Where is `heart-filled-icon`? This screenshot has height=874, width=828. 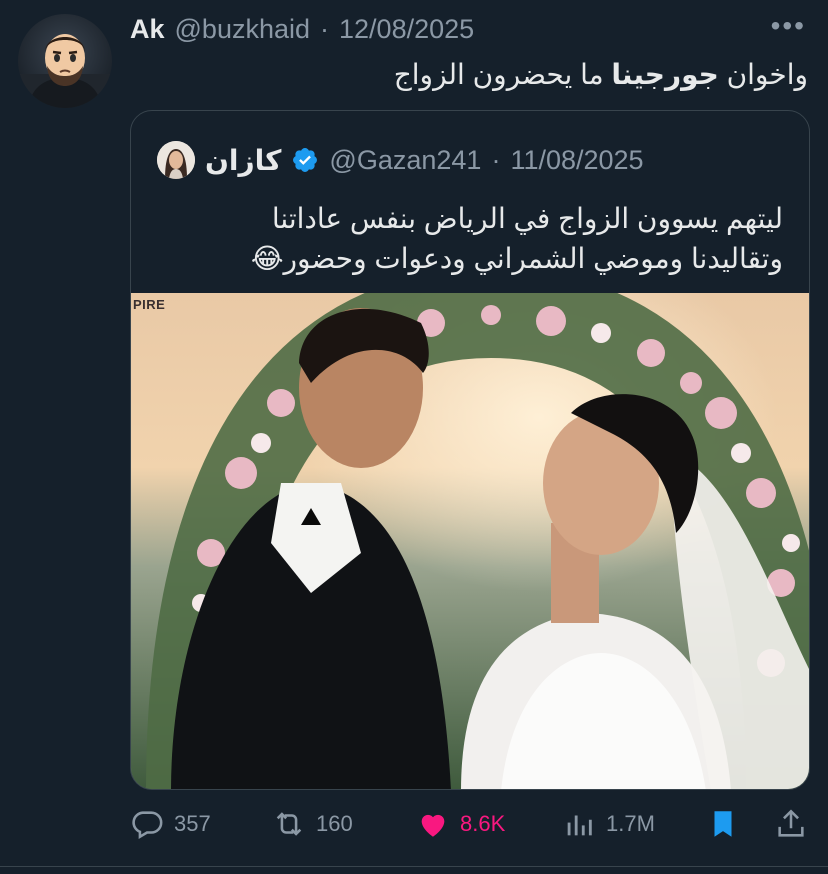 heart-filled-icon is located at coordinates (433, 825).